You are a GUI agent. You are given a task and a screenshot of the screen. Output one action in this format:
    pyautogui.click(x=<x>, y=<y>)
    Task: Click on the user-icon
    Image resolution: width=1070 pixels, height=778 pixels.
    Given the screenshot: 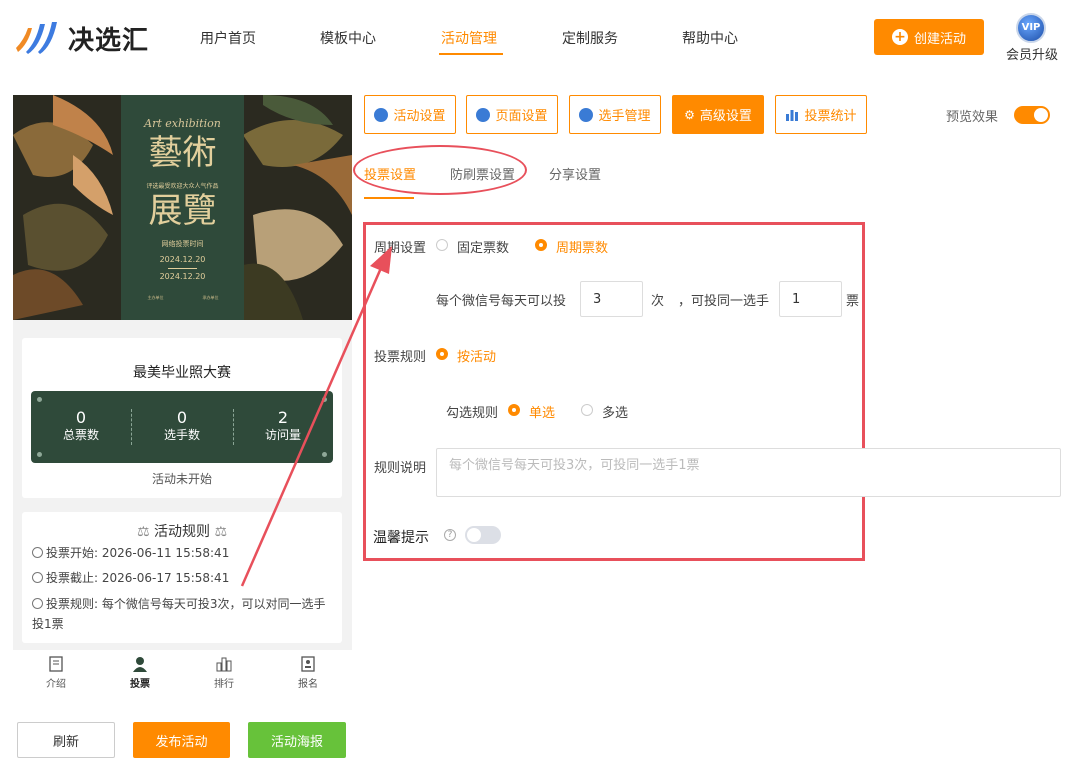 What is the action you would take?
    pyautogui.click(x=140, y=664)
    